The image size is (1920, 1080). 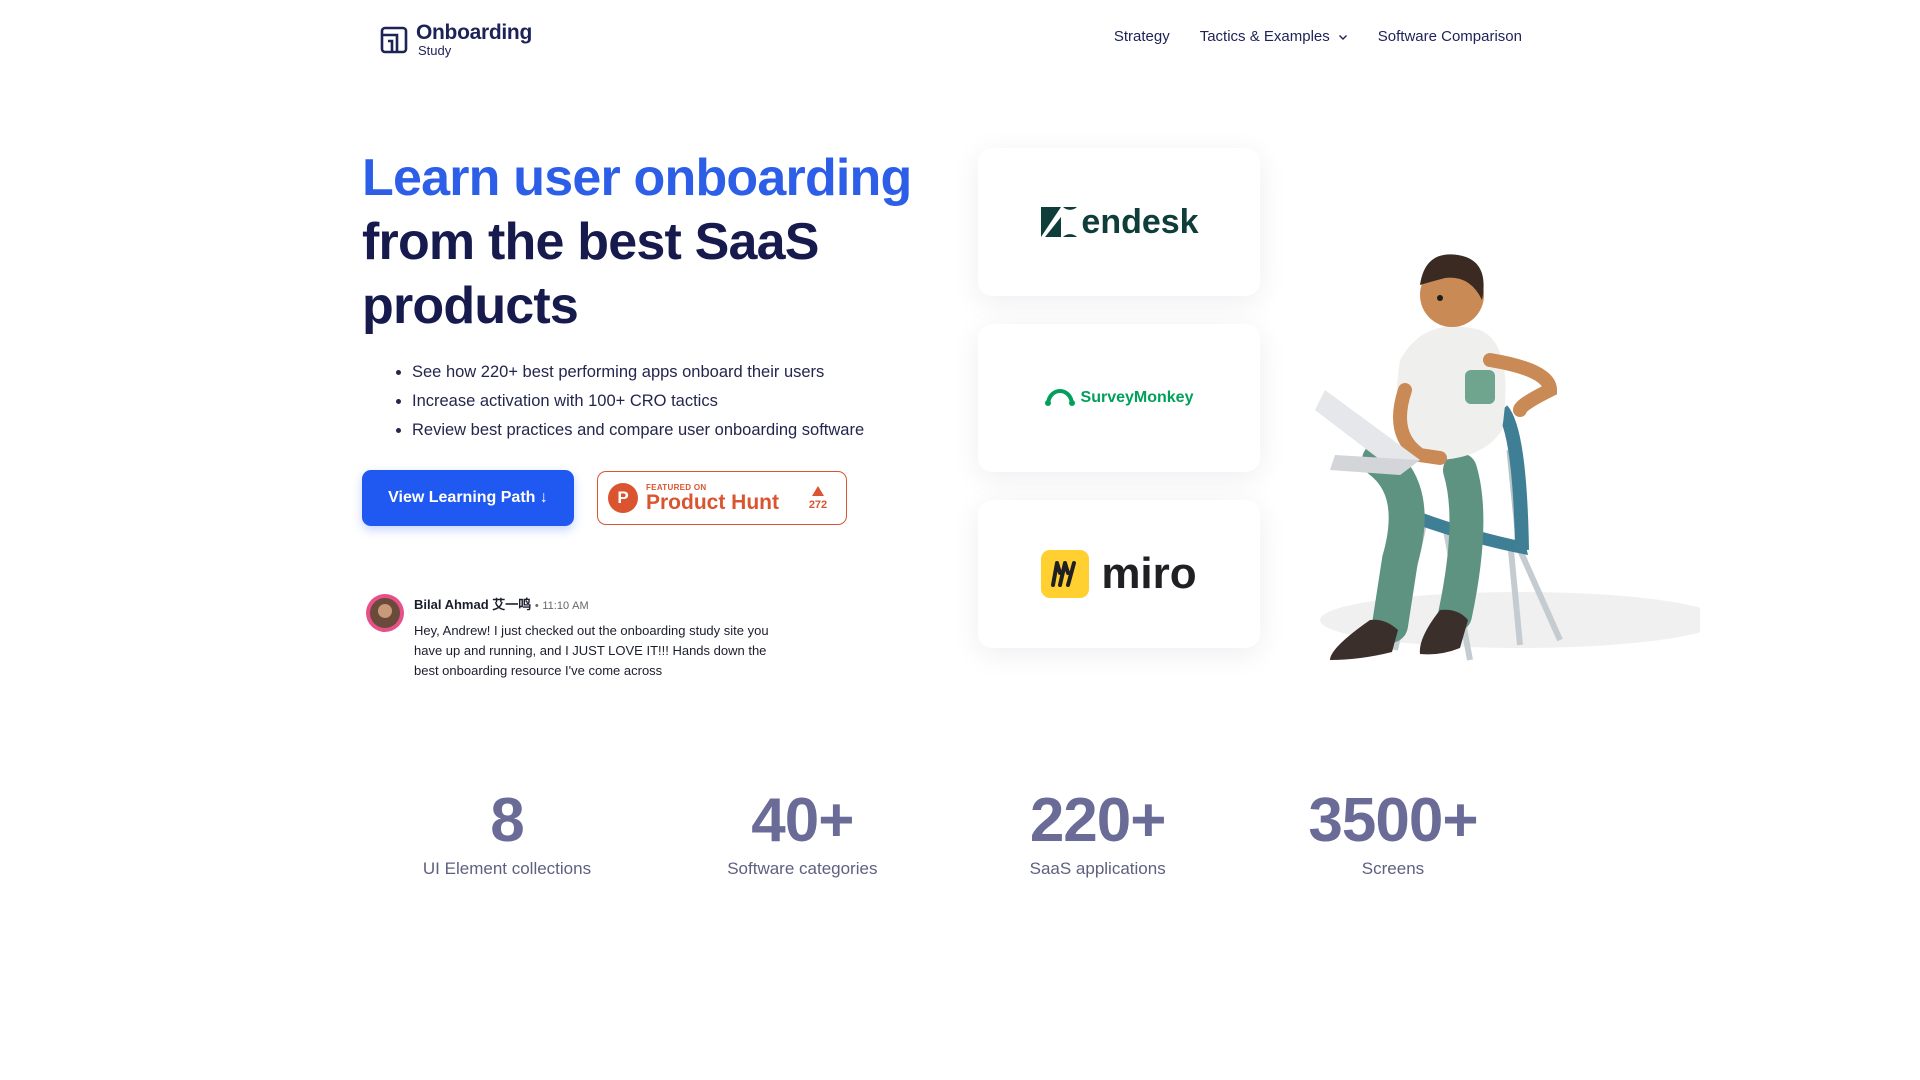 I want to click on surveymonkey-card: SurveyMonkey, so click(x=1119, y=398).